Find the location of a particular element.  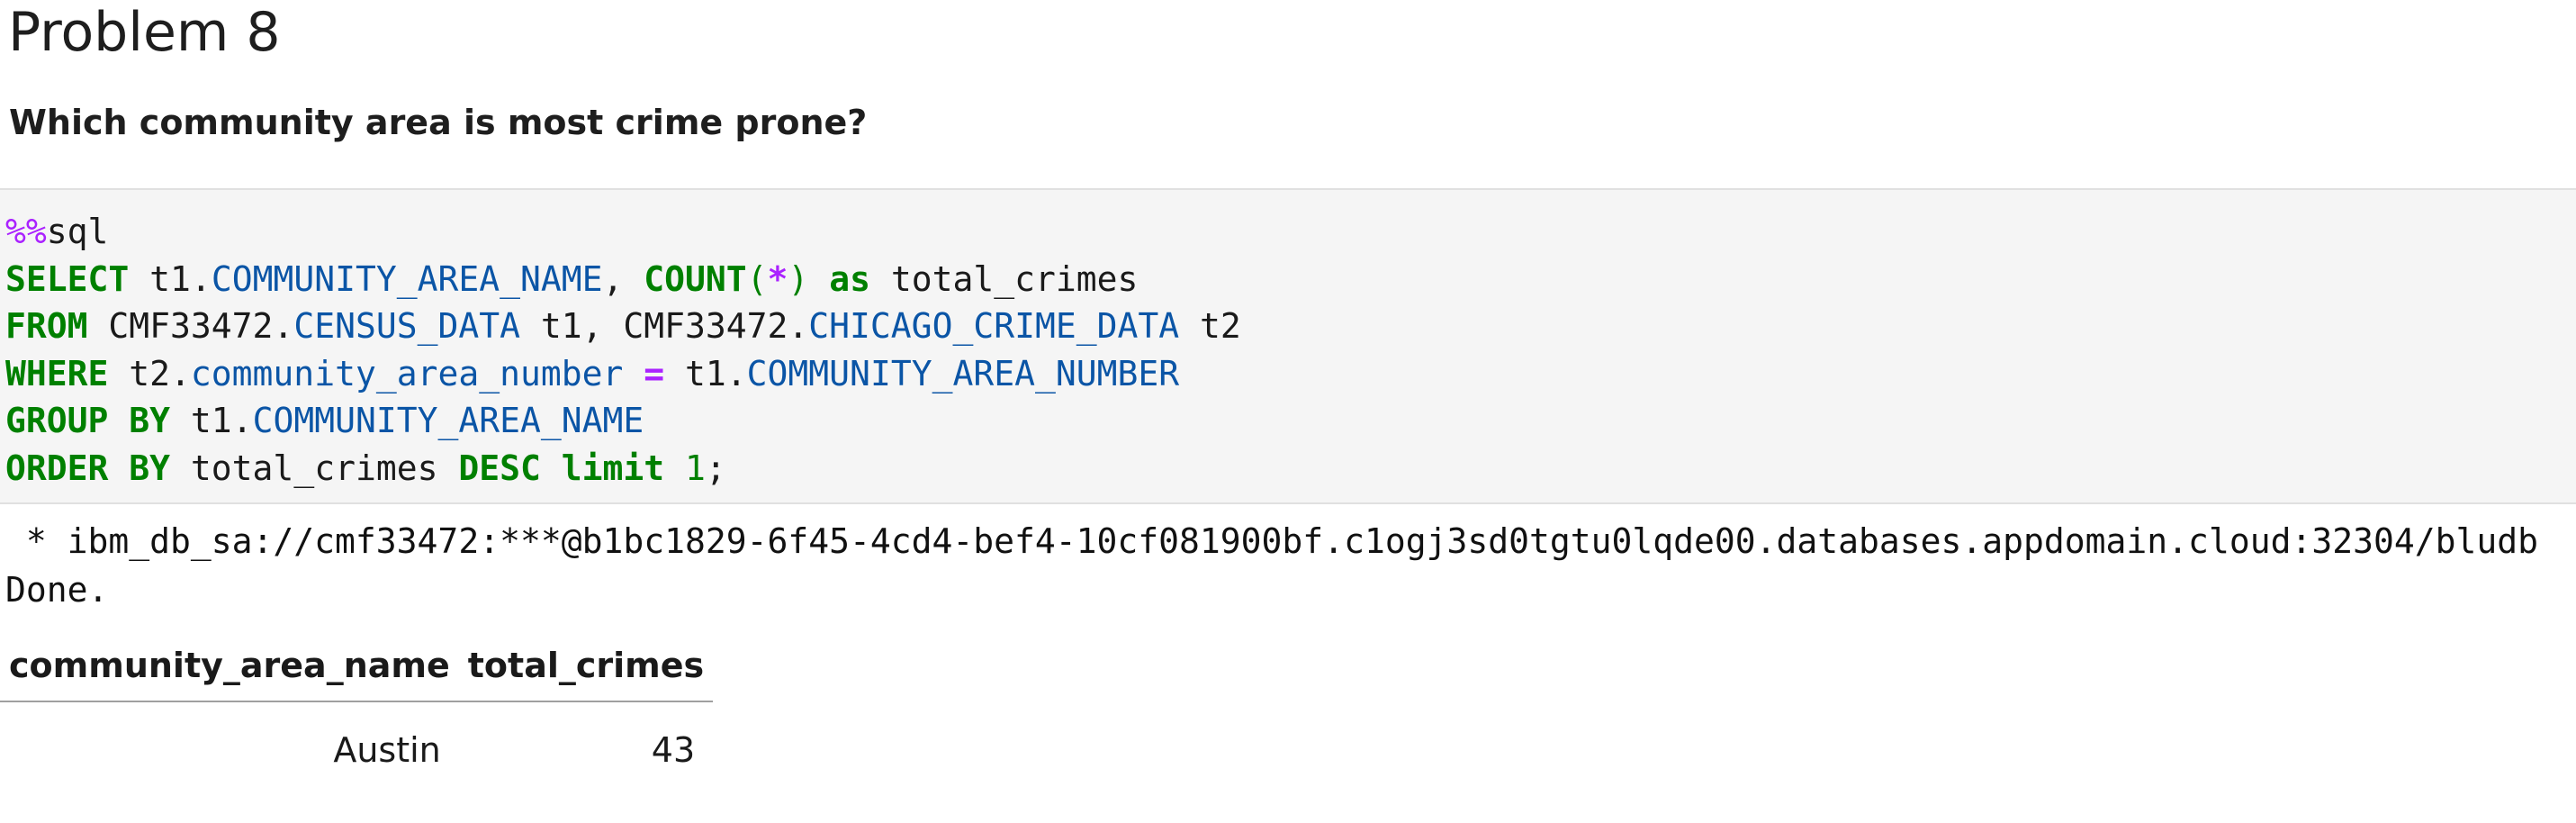

code-line-group-by: GROUP BY t1.COMMUNITY_AREA_NAME is located at coordinates (324, 421).